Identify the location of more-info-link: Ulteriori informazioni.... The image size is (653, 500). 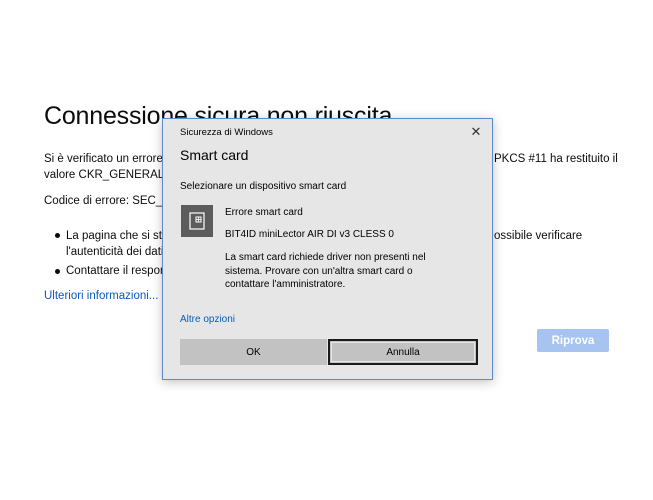
(101, 296).